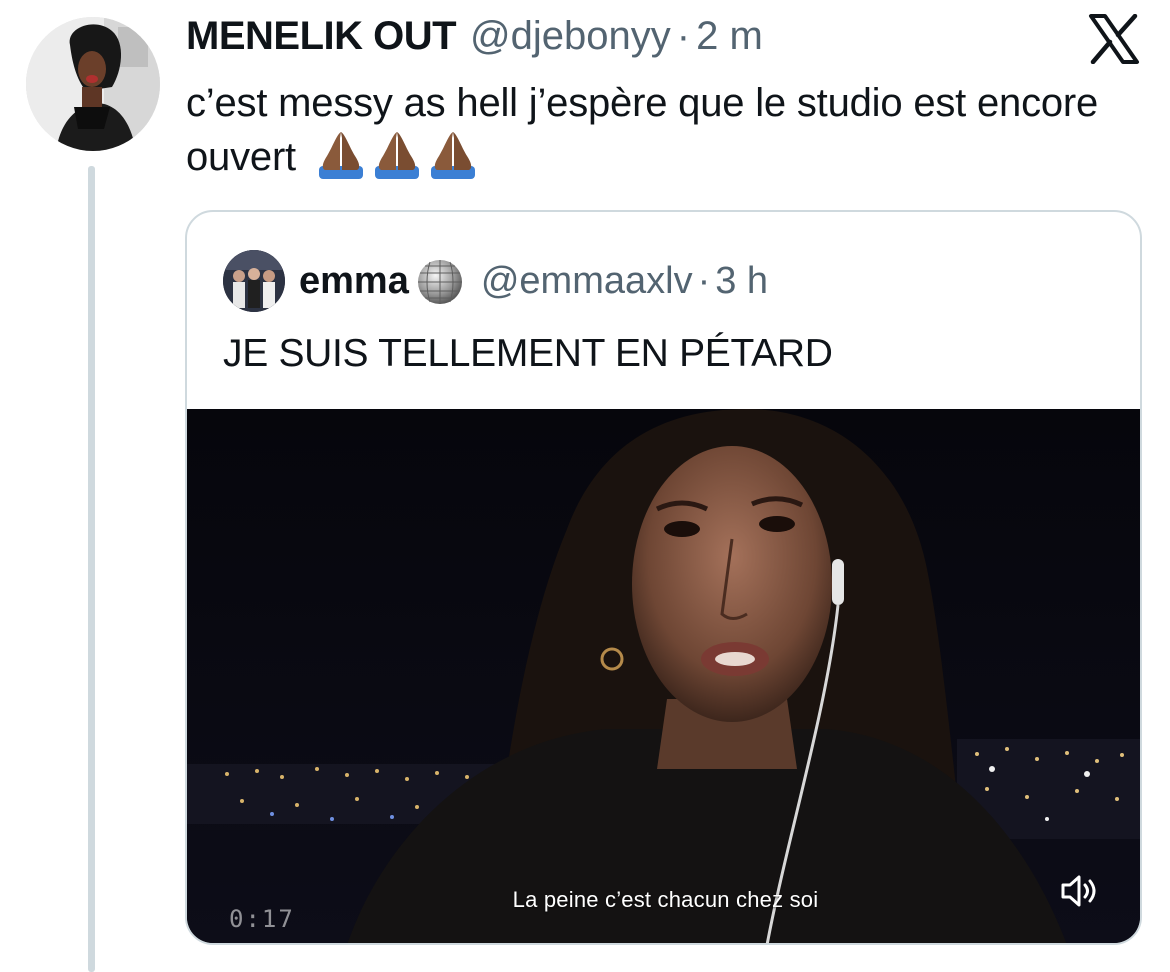 This screenshot has height=972, width=1170. I want to click on quoted-post-header: emma @emmaaxlv · 3 h, so click(533, 281).